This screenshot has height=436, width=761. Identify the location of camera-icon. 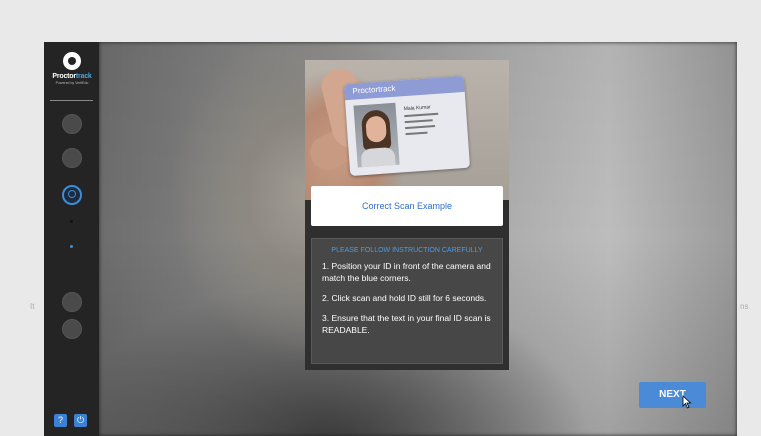
(72, 158).